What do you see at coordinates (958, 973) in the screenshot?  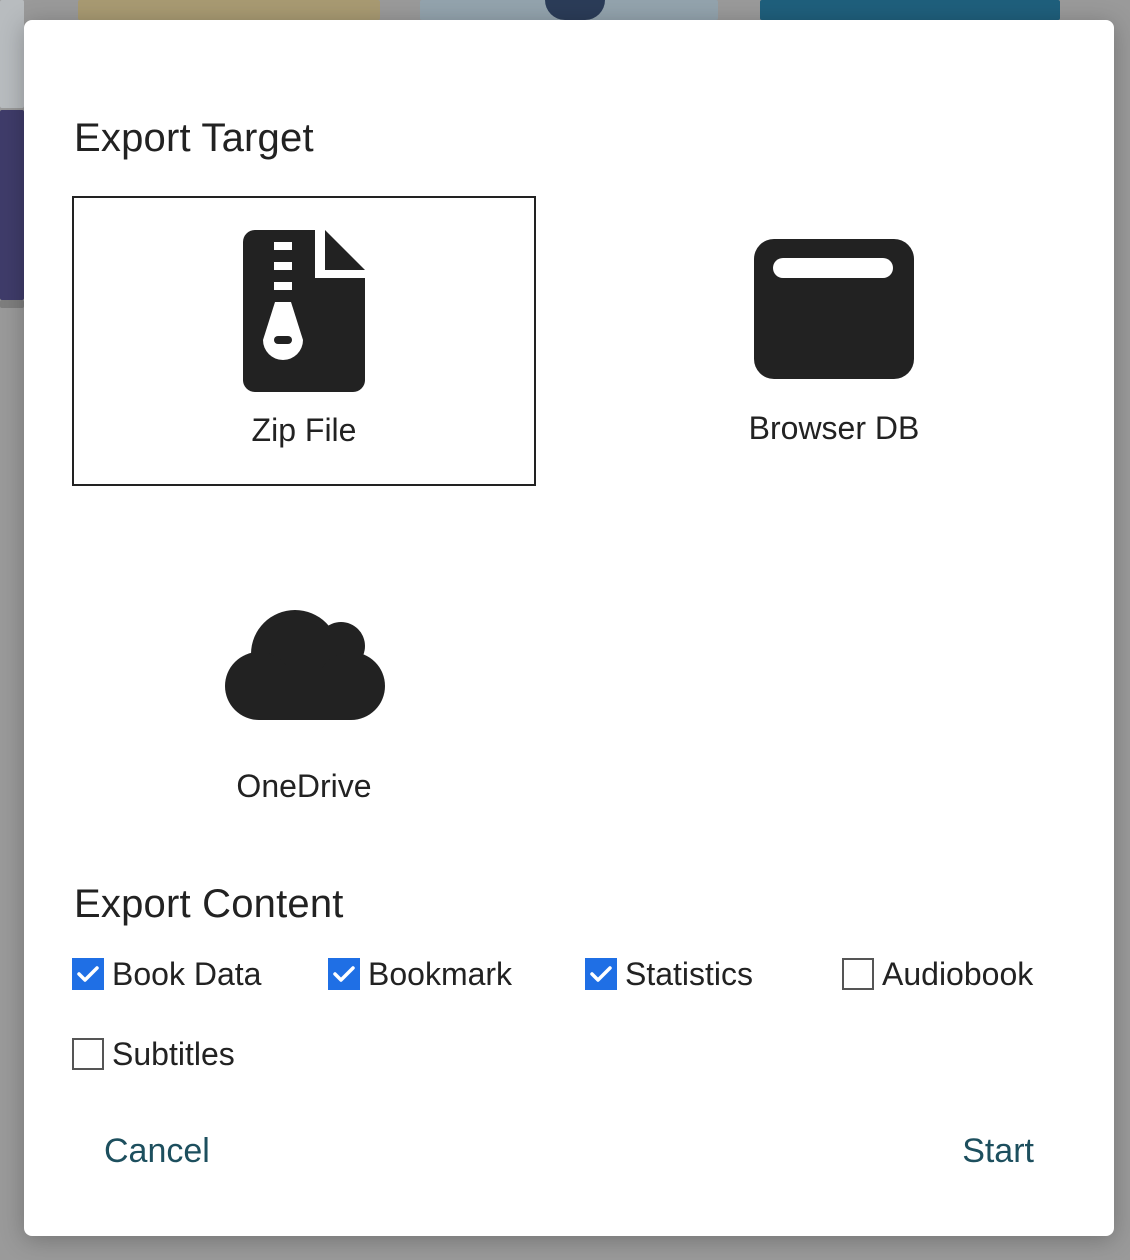 I see `checkbox-label: Audiobook` at bounding box center [958, 973].